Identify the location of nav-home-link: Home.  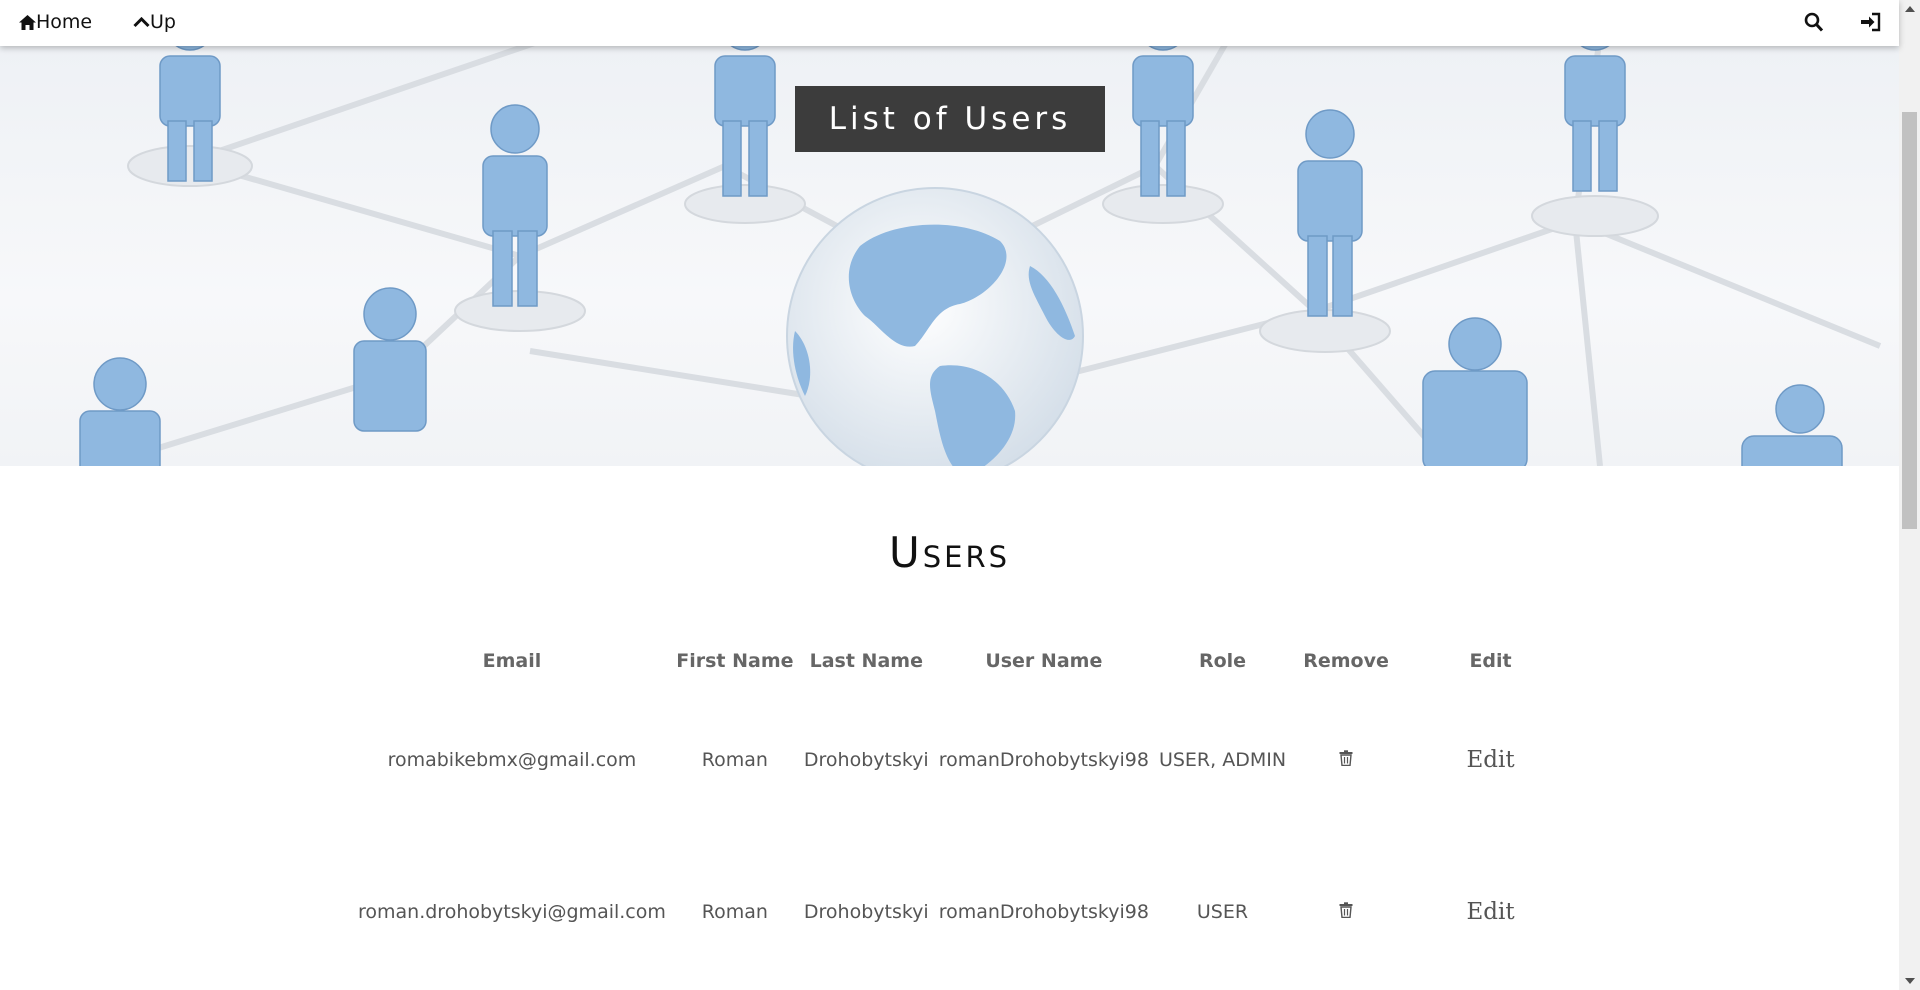
(55, 22).